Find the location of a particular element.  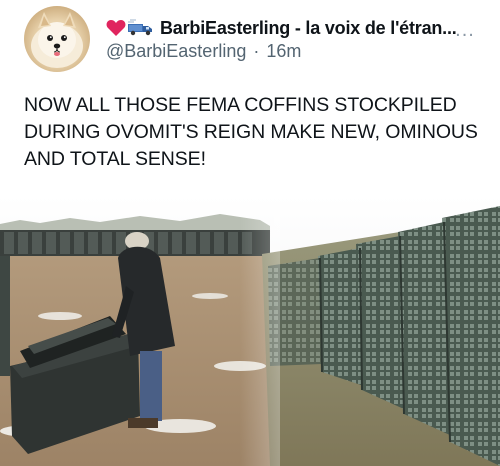

dog-avatar-image is located at coordinates (57, 40).